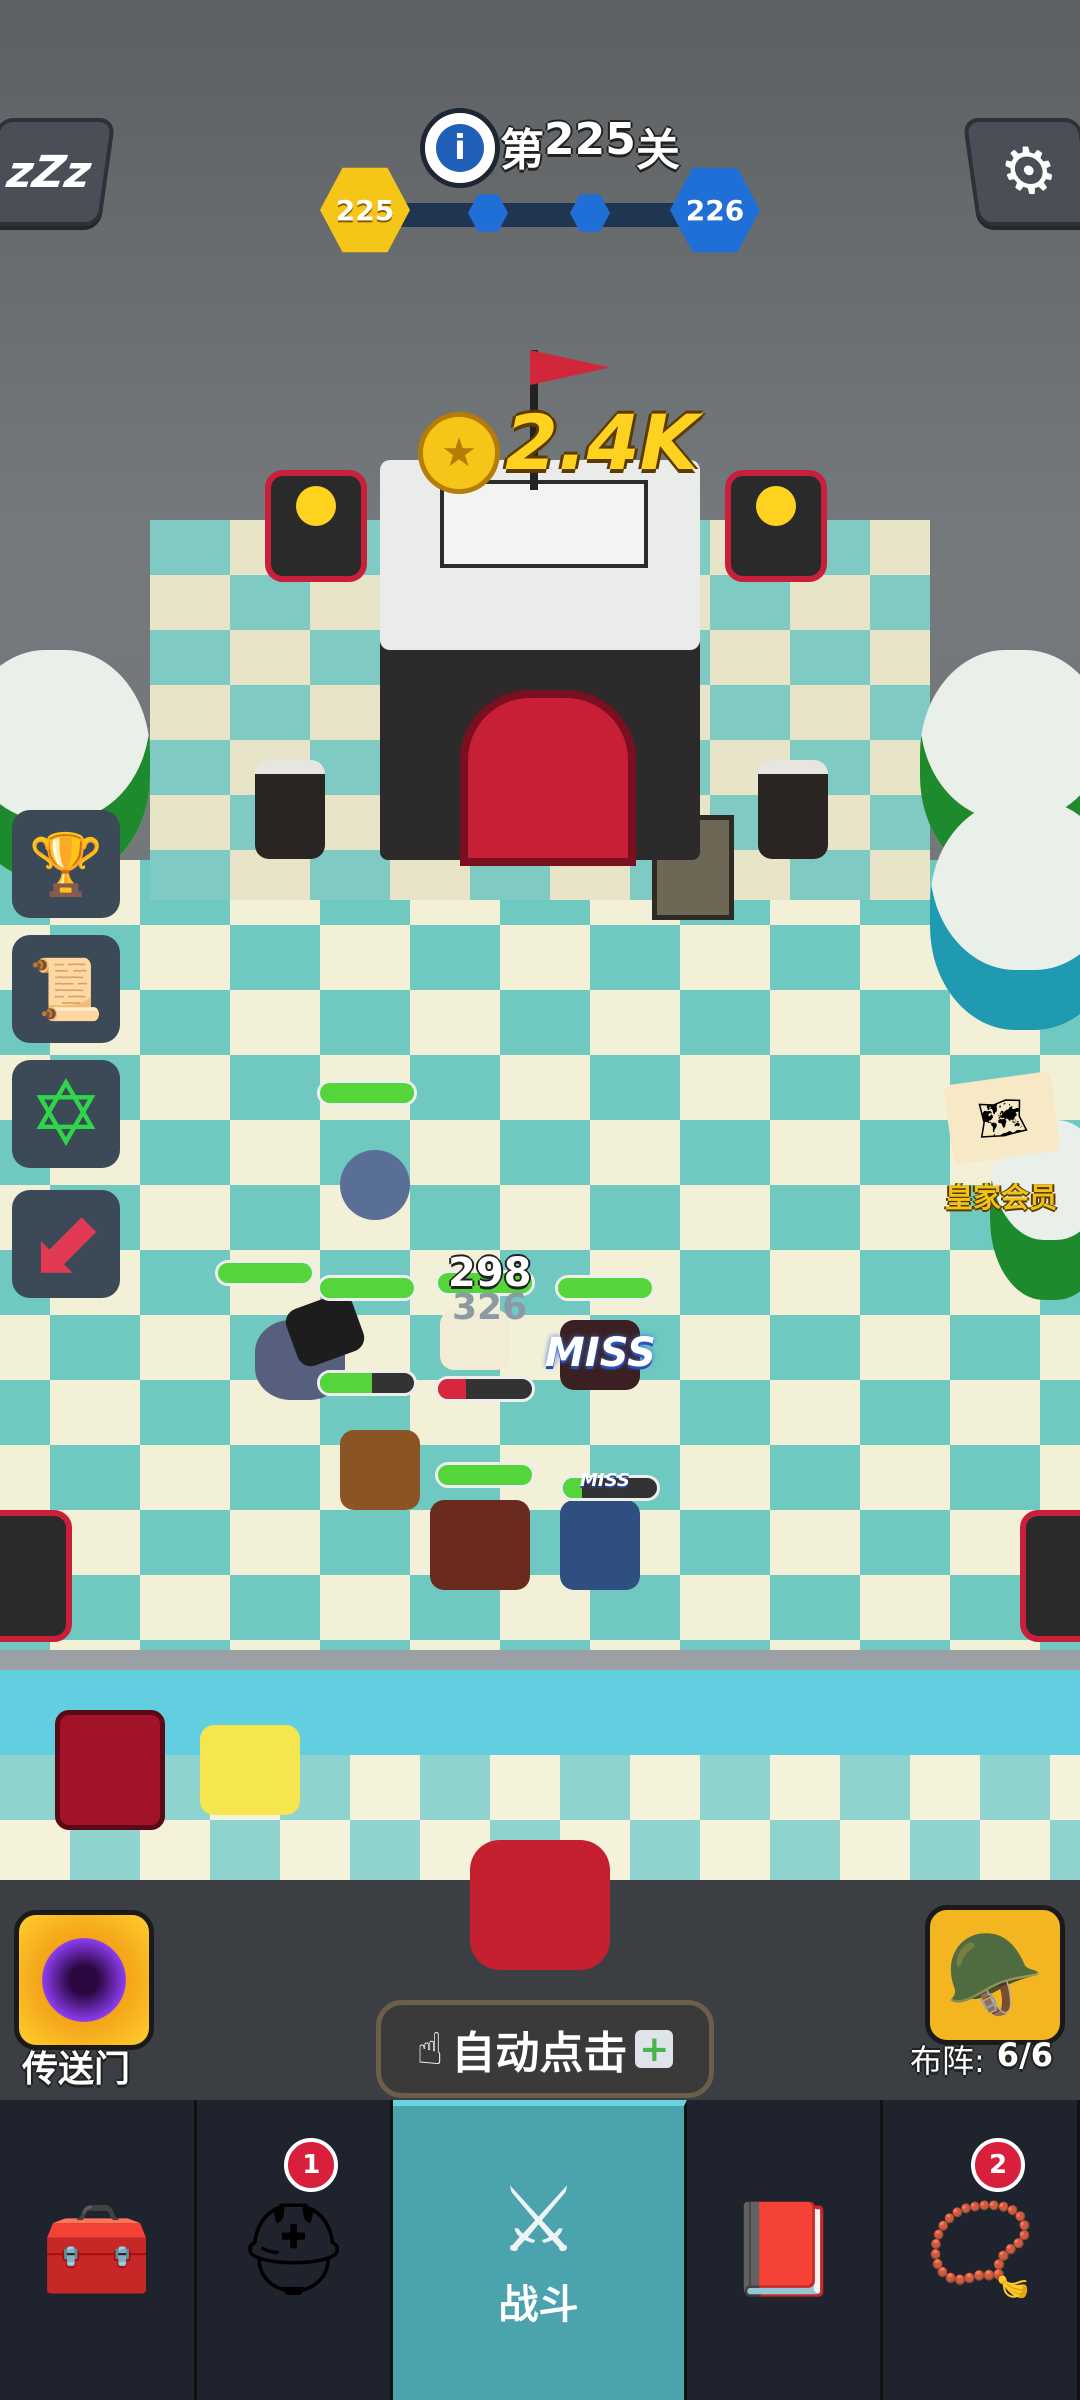  I want to click on formation-value: 6/6, so click(1025, 2055).